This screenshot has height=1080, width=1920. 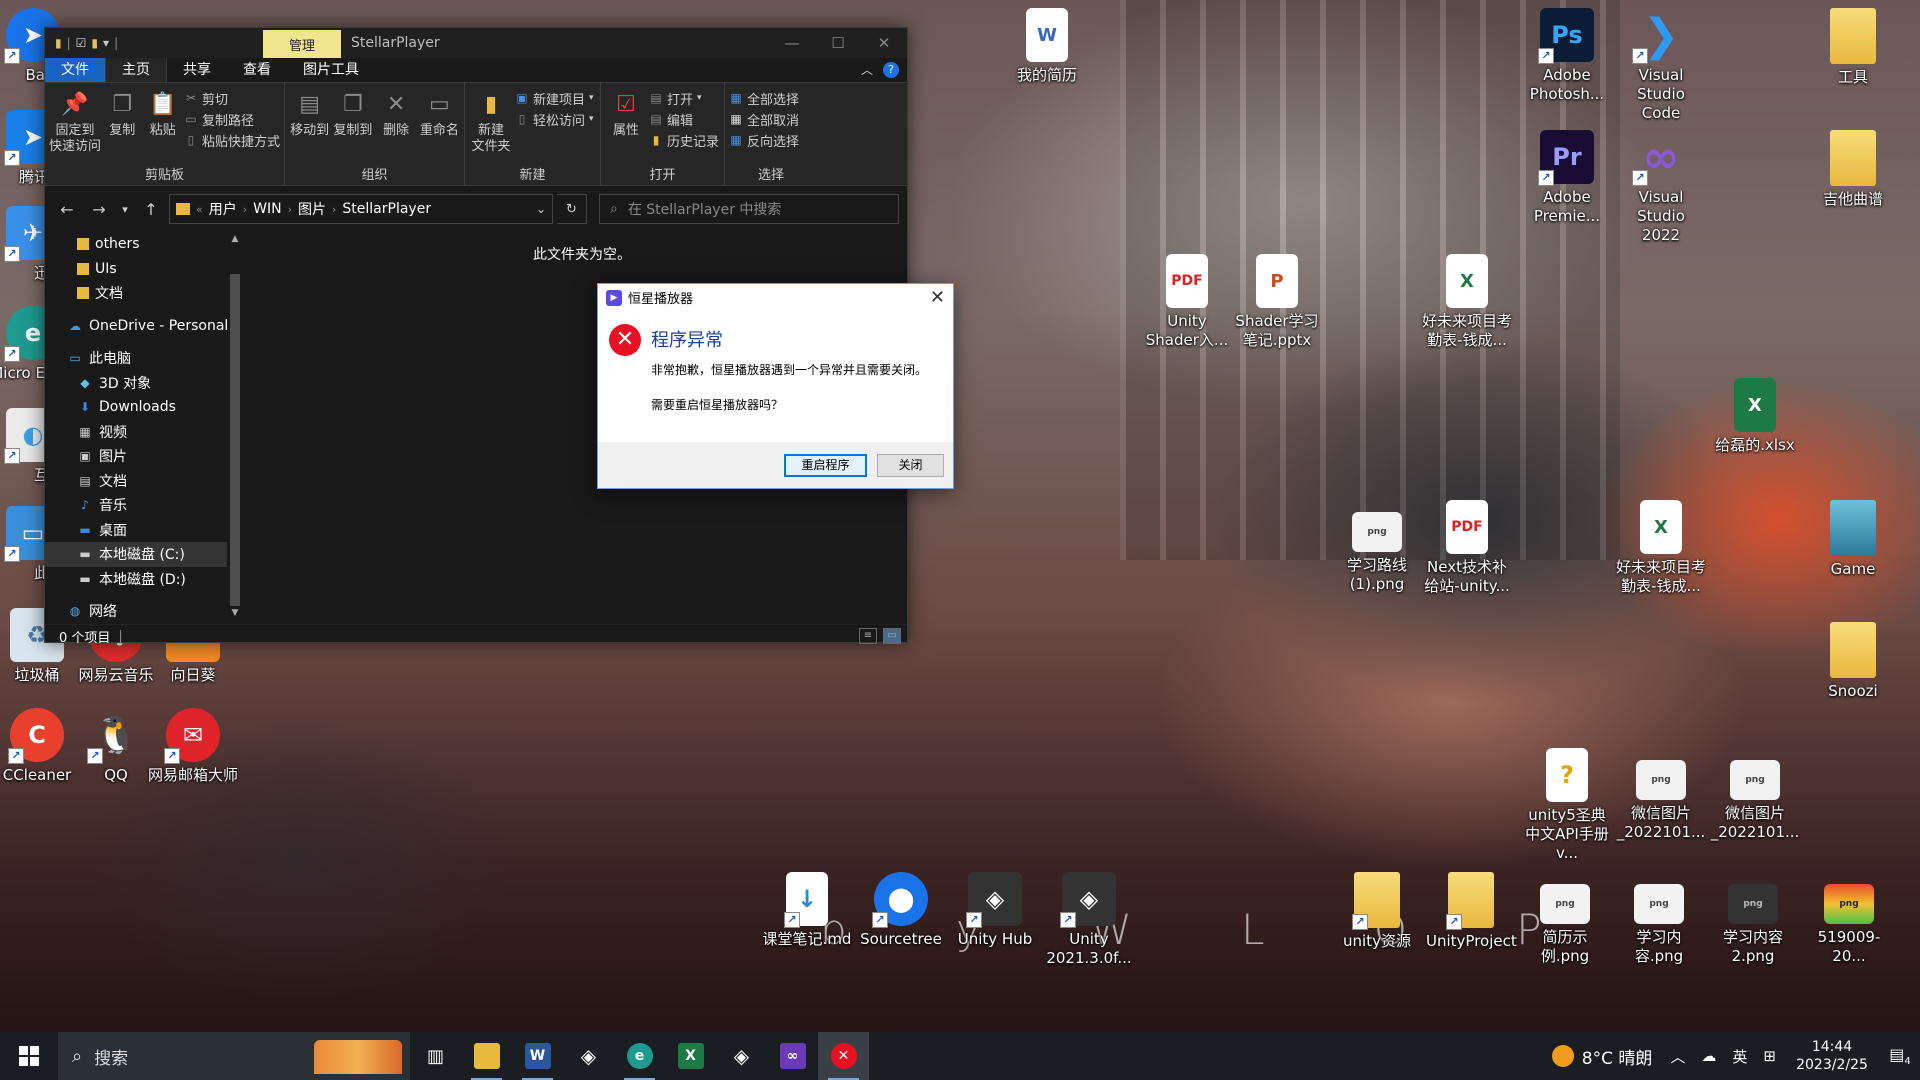 I want to click on desktop-icon-gei-lei-xlsx: X 给磊的.xlsx, so click(x=1755, y=416).